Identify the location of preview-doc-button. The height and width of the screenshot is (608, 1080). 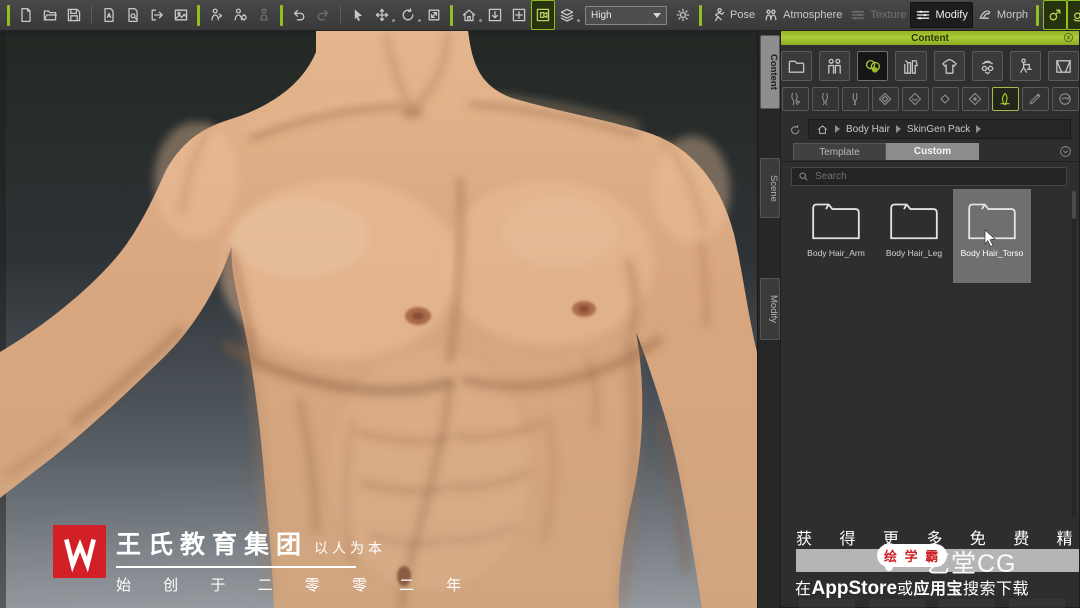
(133, 15).